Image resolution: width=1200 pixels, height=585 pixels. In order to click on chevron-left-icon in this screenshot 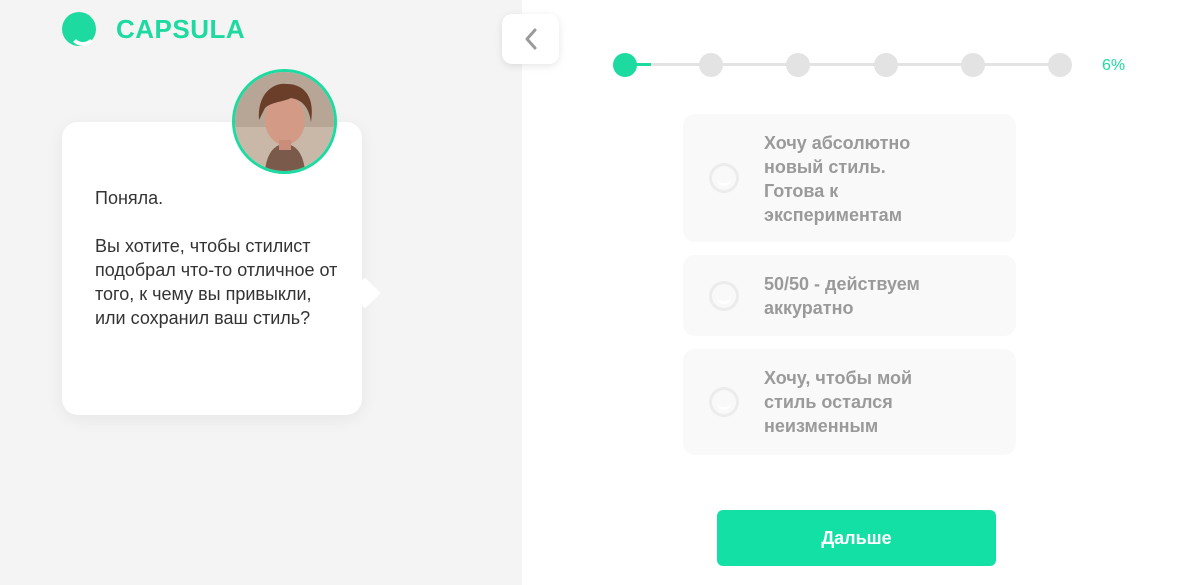, I will do `click(530, 39)`.